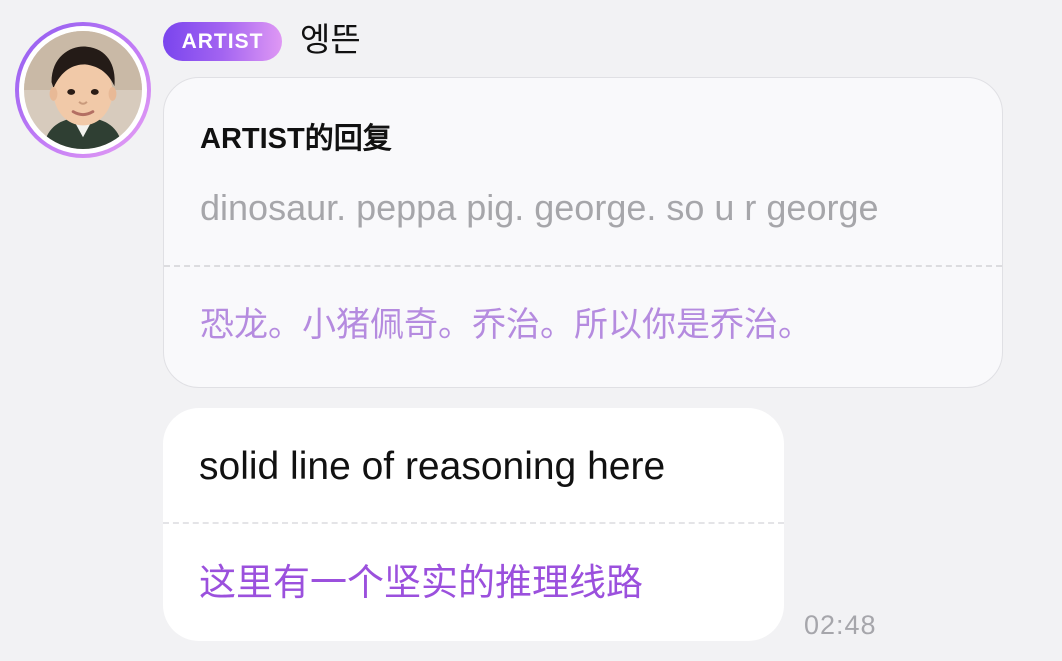  What do you see at coordinates (330, 40) in the screenshot?
I see `sender-name: 엥뜬` at bounding box center [330, 40].